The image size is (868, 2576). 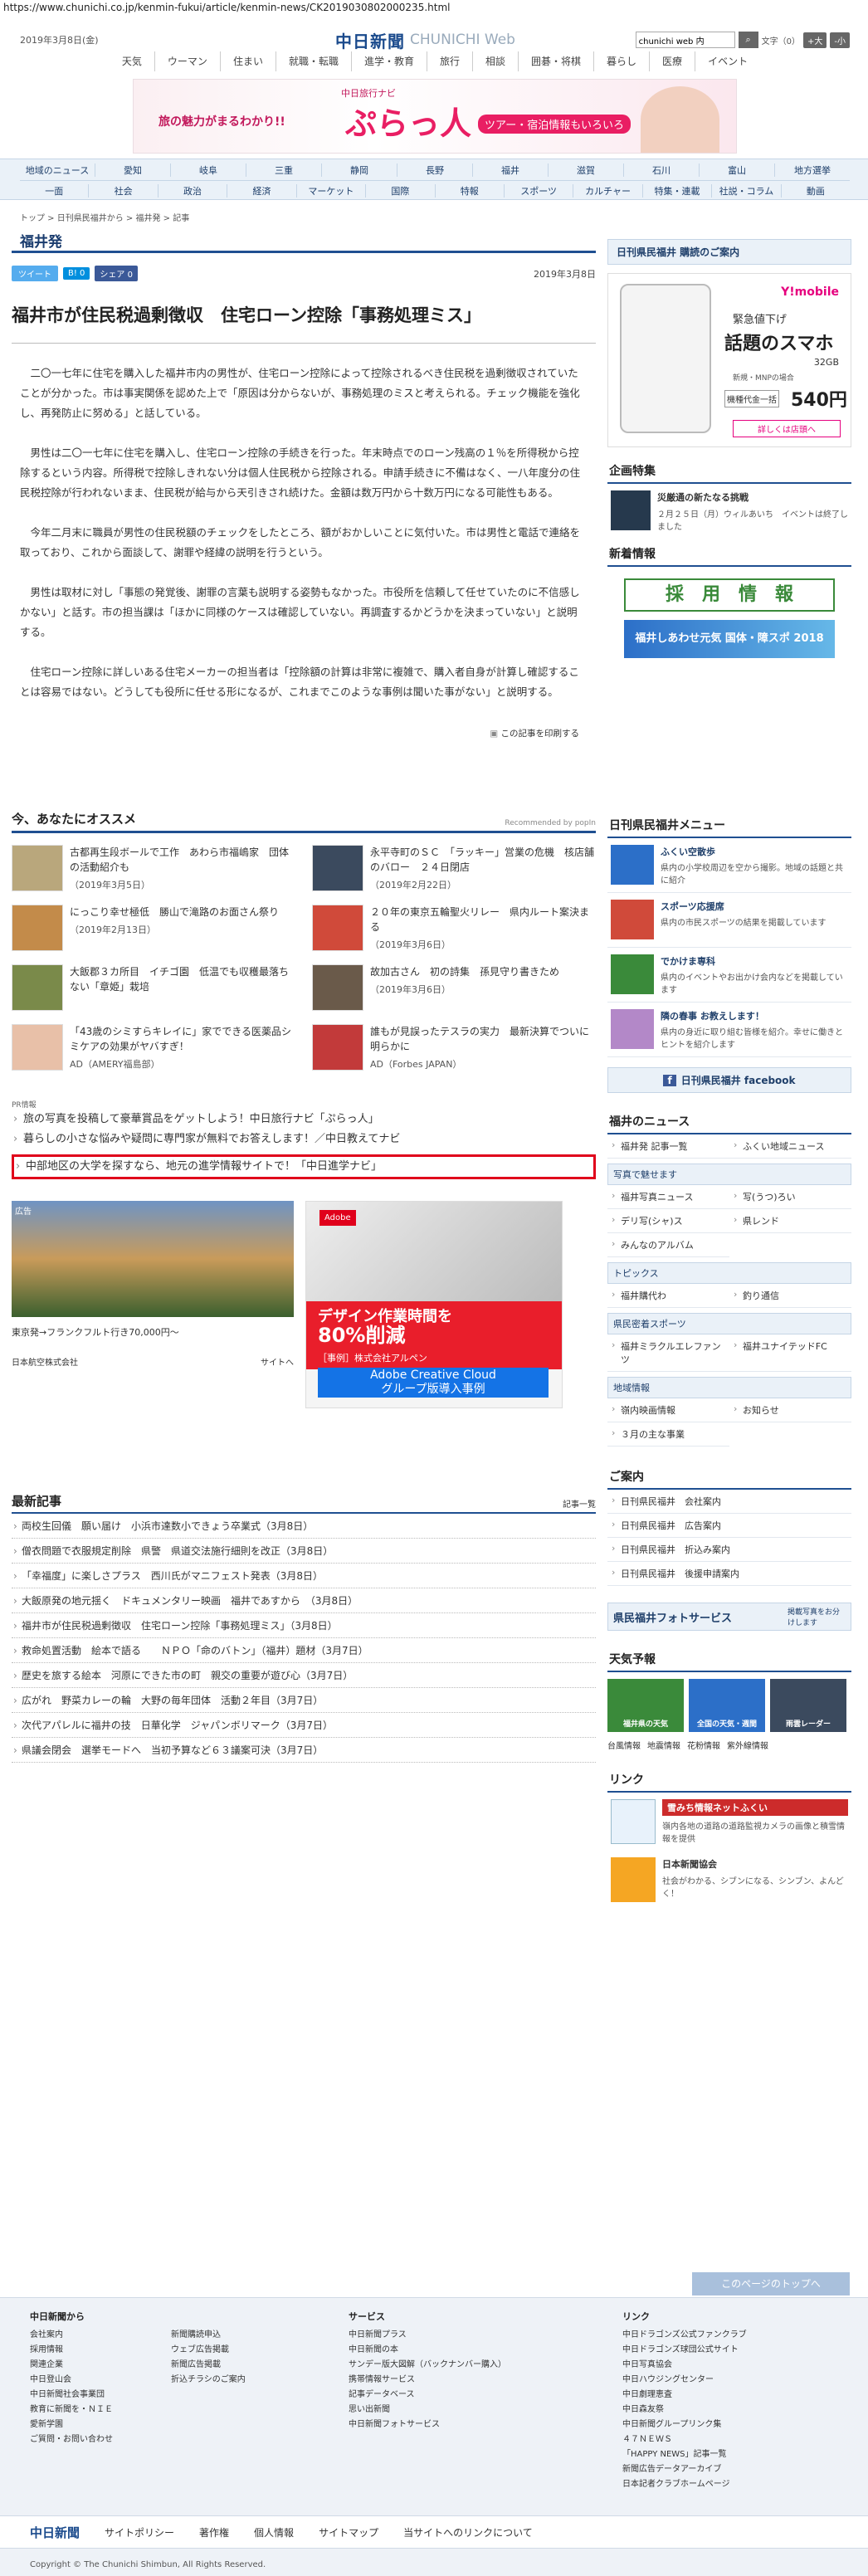 What do you see at coordinates (678, 191) in the screenshot?
I see `section-nav-item: 特集・連載` at bounding box center [678, 191].